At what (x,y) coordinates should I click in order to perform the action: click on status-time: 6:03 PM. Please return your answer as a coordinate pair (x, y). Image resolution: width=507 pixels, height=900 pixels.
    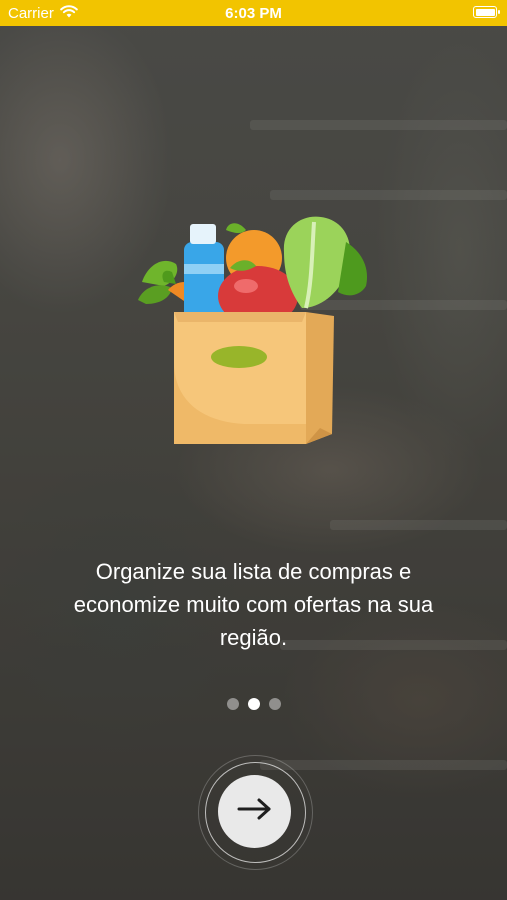
    Looking at the image, I should click on (253, 13).